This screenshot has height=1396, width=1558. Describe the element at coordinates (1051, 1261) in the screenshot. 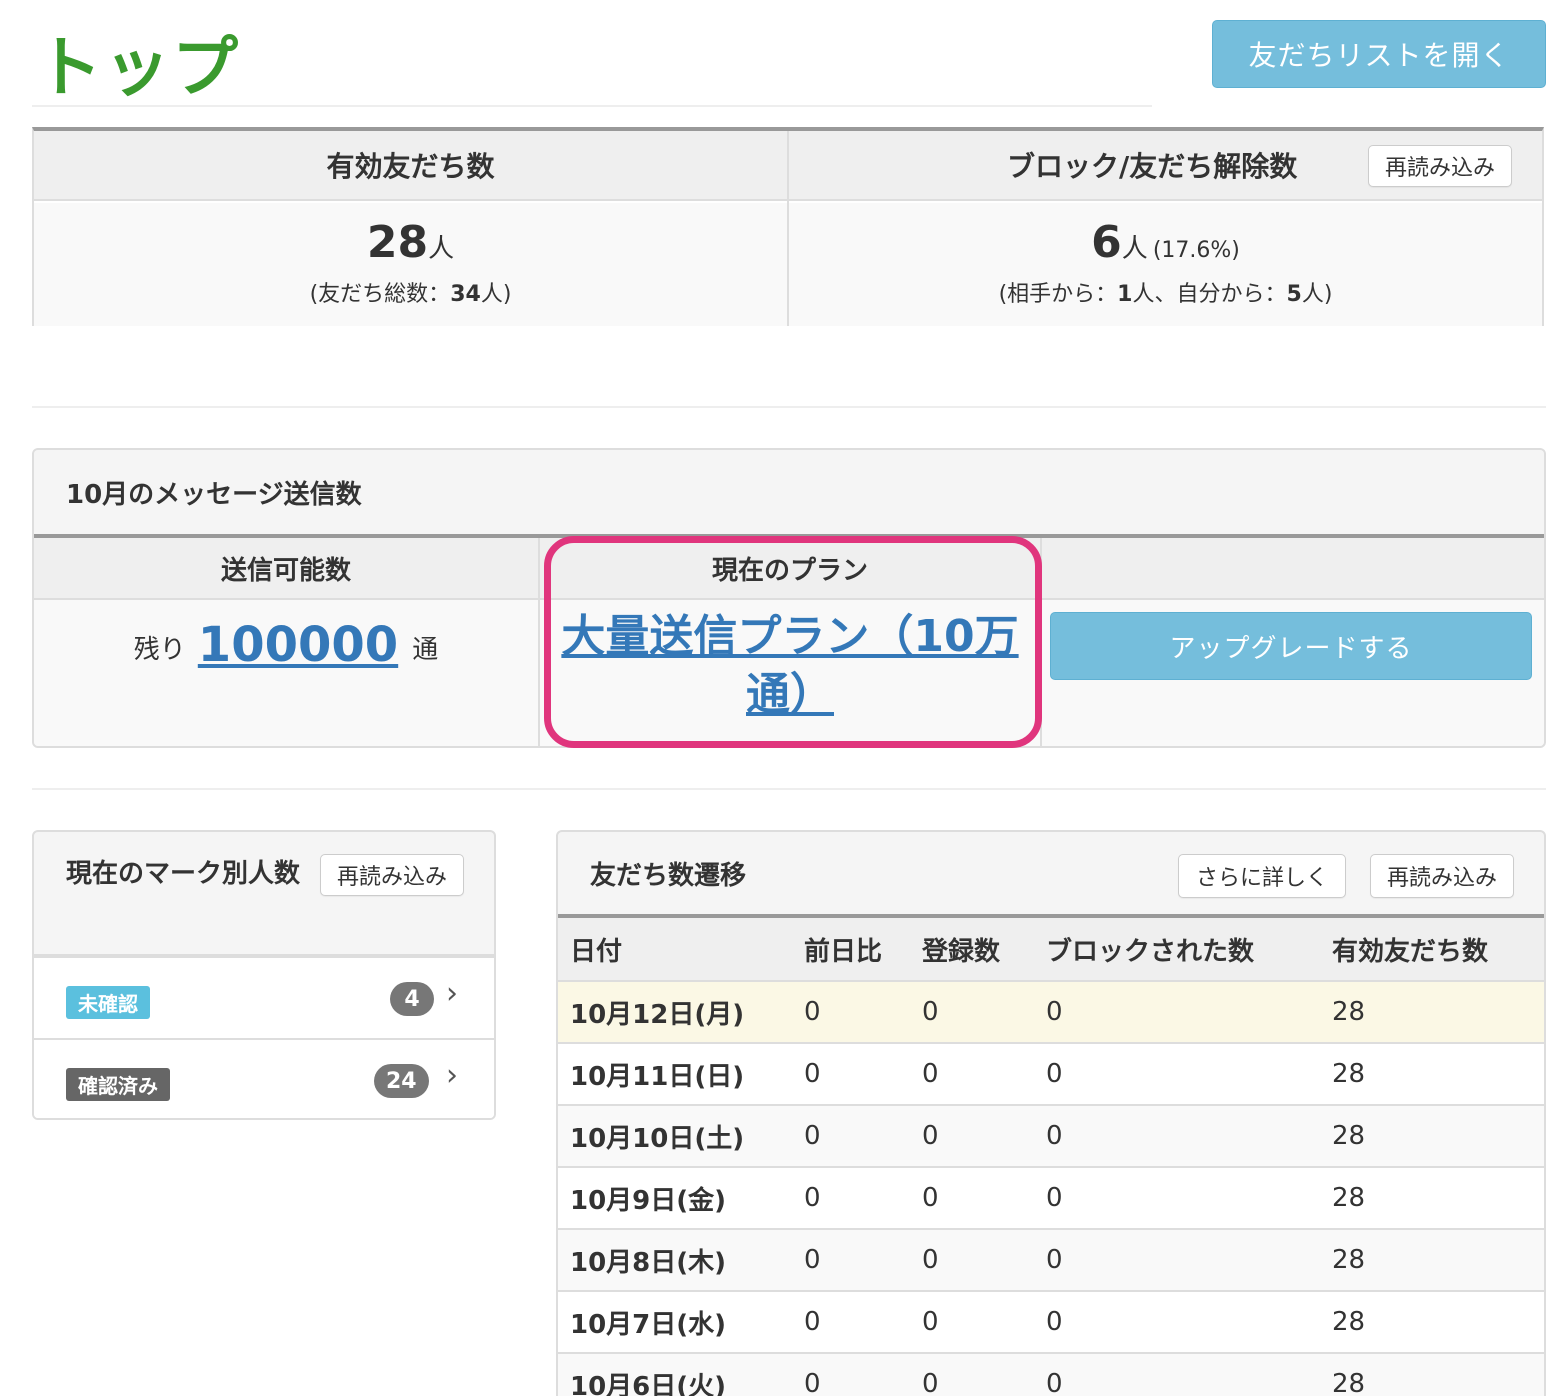

I see `table-row: 10月8日(木) 0 0 0 28` at that location.